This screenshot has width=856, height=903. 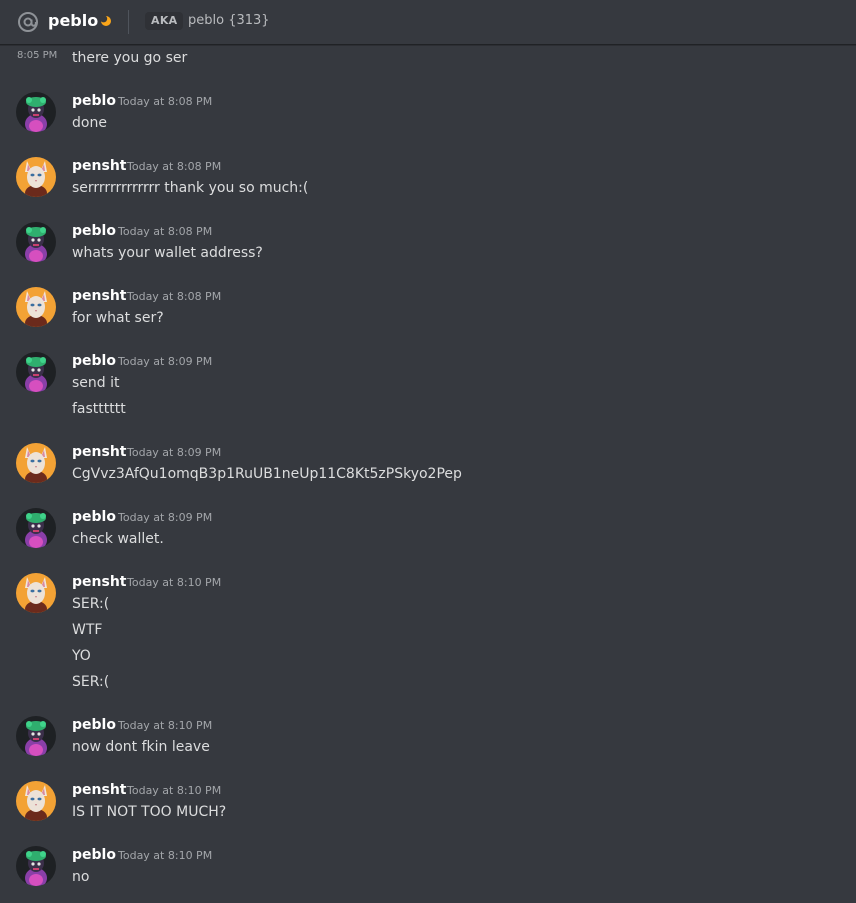 I want to click on message-group: peblo Today at 8:10 PM now dont fkin leave, so click(x=428, y=742).